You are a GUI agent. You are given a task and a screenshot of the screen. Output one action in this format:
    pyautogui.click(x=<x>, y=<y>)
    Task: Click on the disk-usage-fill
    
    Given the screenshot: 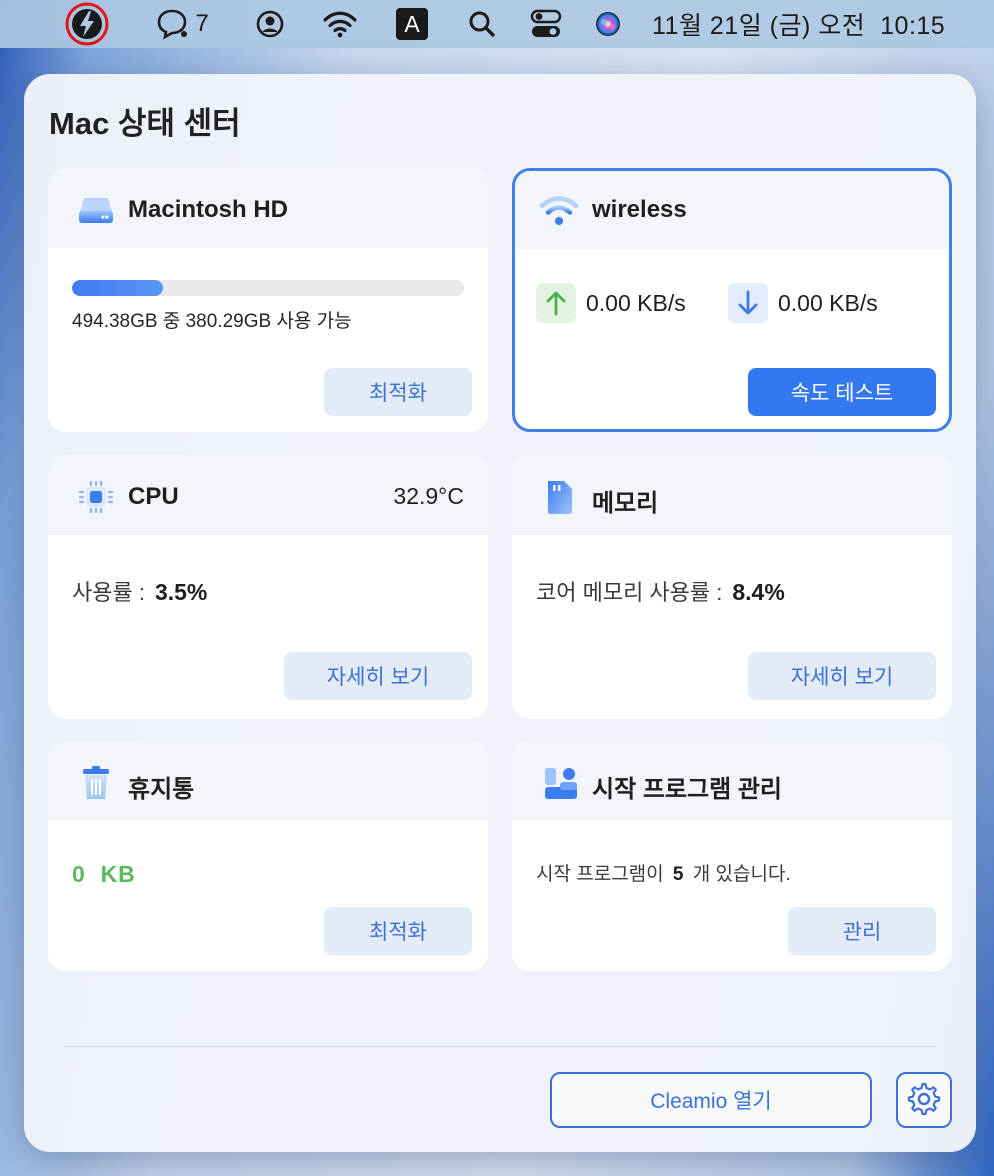 What is the action you would take?
    pyautogui.click(x=117, y=288)
    